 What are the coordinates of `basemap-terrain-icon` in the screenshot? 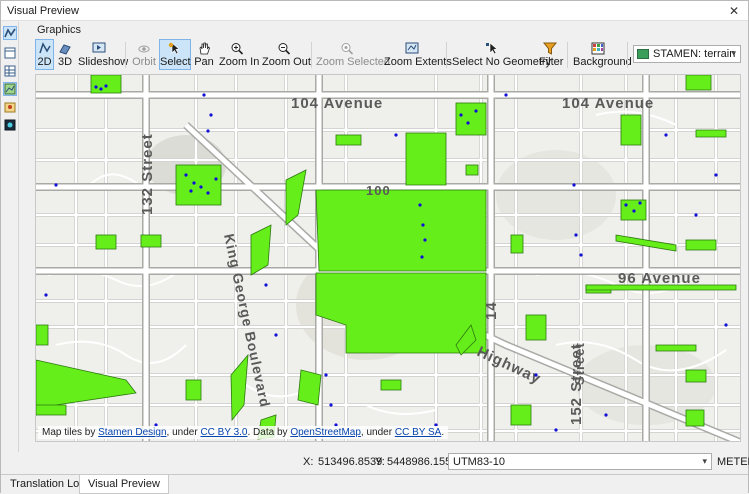 It's located at (643, 54).